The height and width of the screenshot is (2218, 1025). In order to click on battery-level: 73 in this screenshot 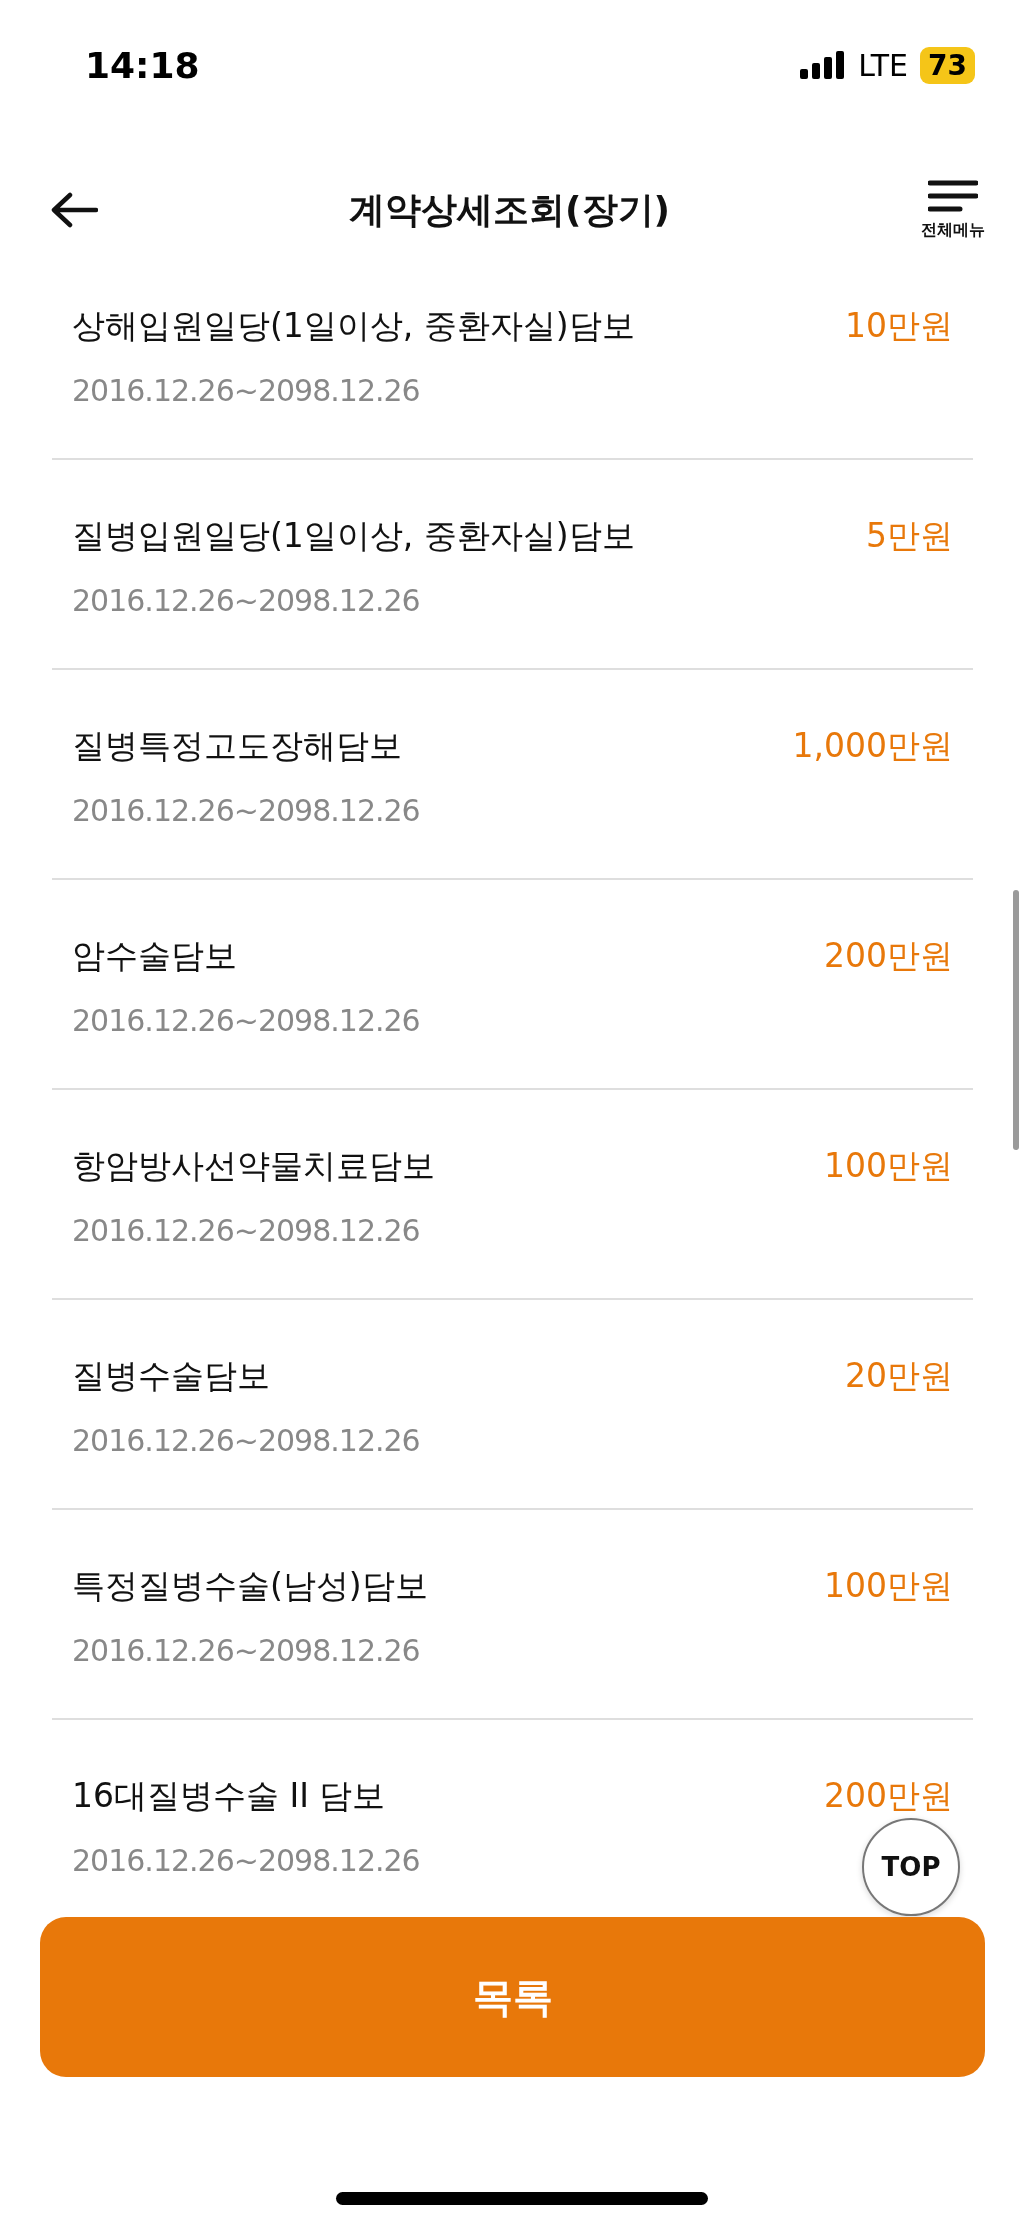, I will do `click(947, 65)`.